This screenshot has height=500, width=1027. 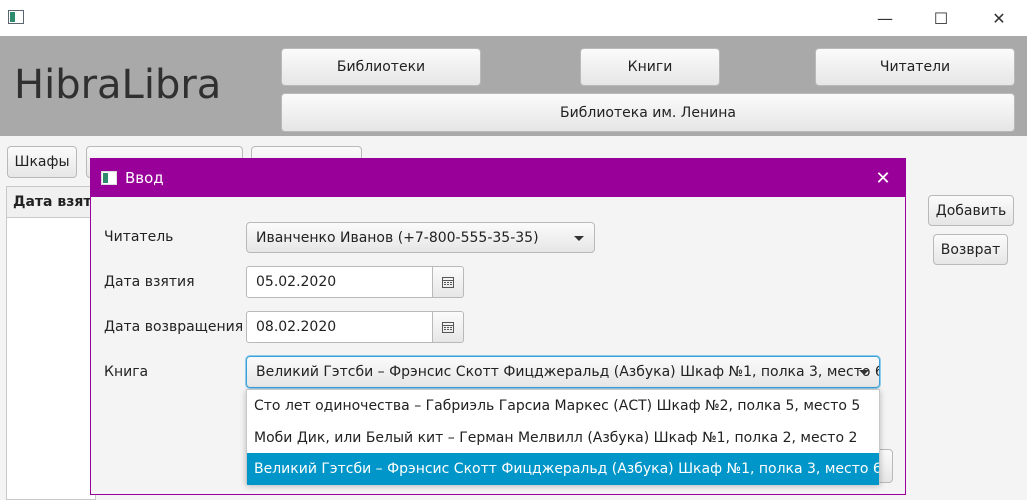 What do you see at coordinates (118, 85) in the screenshot?
I see `app-title: HibraLibra` at bounding box center [118, 85].